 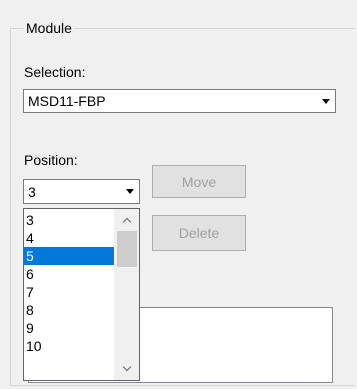 What do you see at coordinates (32, 191) in the screenshot?
I see `position-value: 3` at bounding box center [32, 191].